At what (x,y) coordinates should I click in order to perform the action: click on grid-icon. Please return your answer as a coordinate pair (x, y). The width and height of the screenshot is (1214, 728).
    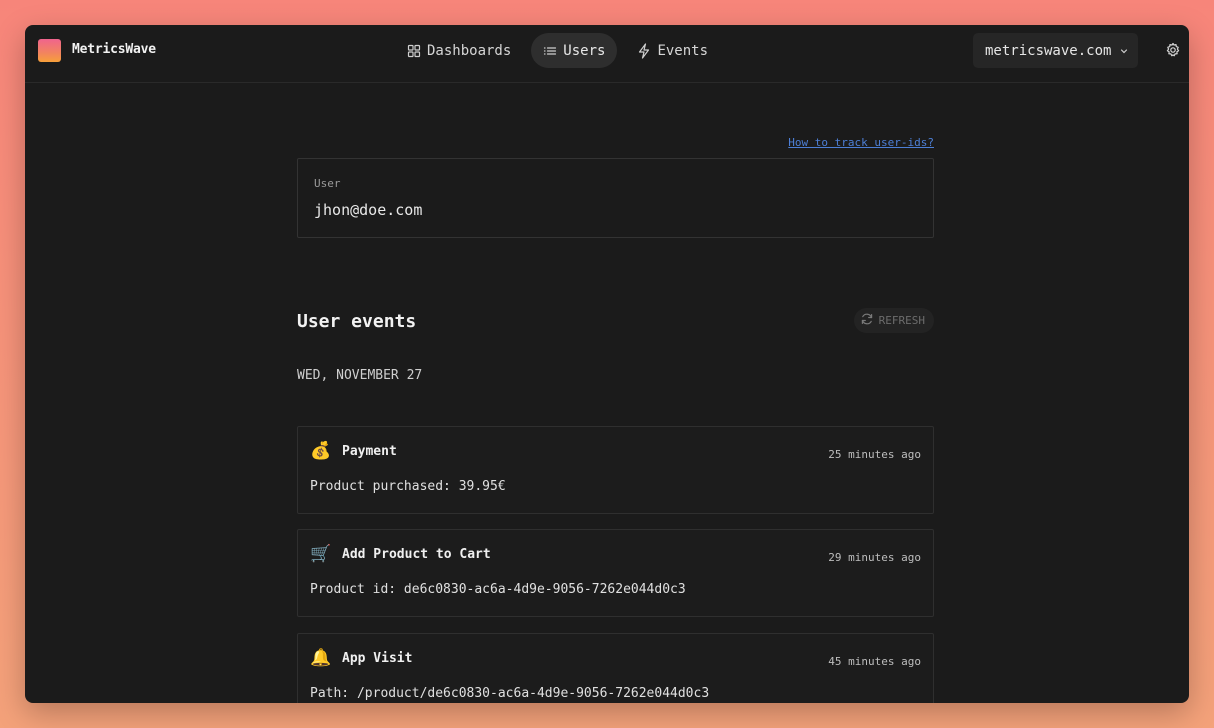
    Looking at the image, I should click on (414, 51).